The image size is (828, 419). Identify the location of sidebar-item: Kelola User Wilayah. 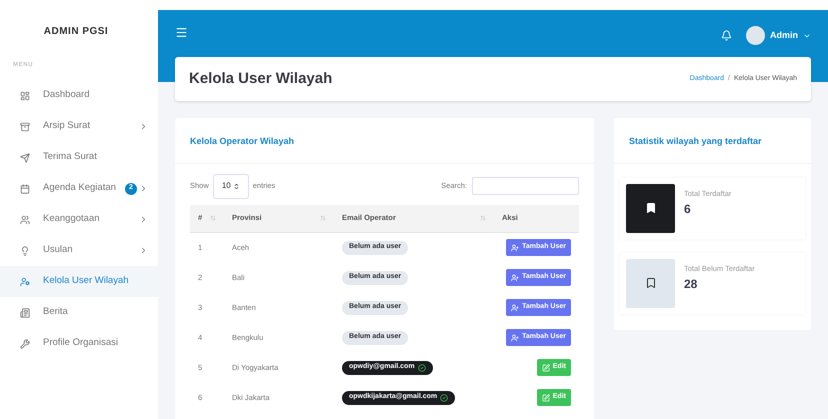
(79, 281).